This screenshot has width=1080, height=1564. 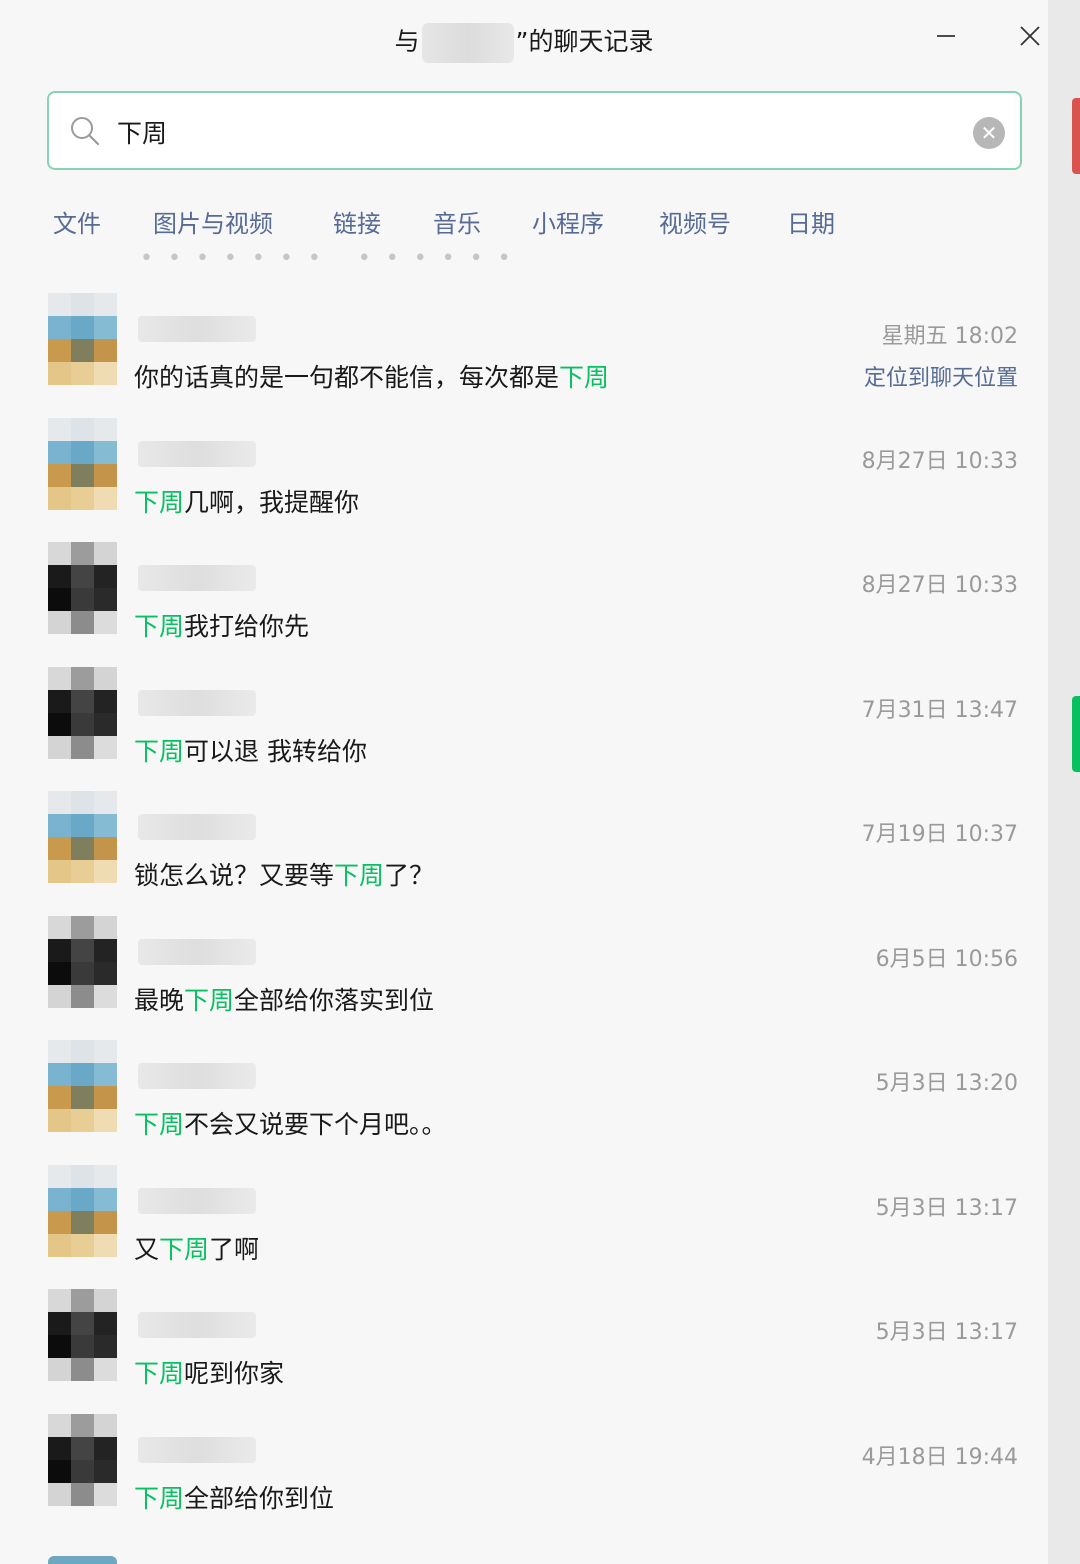 I want to click on result-row: 下周不会又说要下个月吧。。 5月3日 13:20, so click(x=524, y=1089).